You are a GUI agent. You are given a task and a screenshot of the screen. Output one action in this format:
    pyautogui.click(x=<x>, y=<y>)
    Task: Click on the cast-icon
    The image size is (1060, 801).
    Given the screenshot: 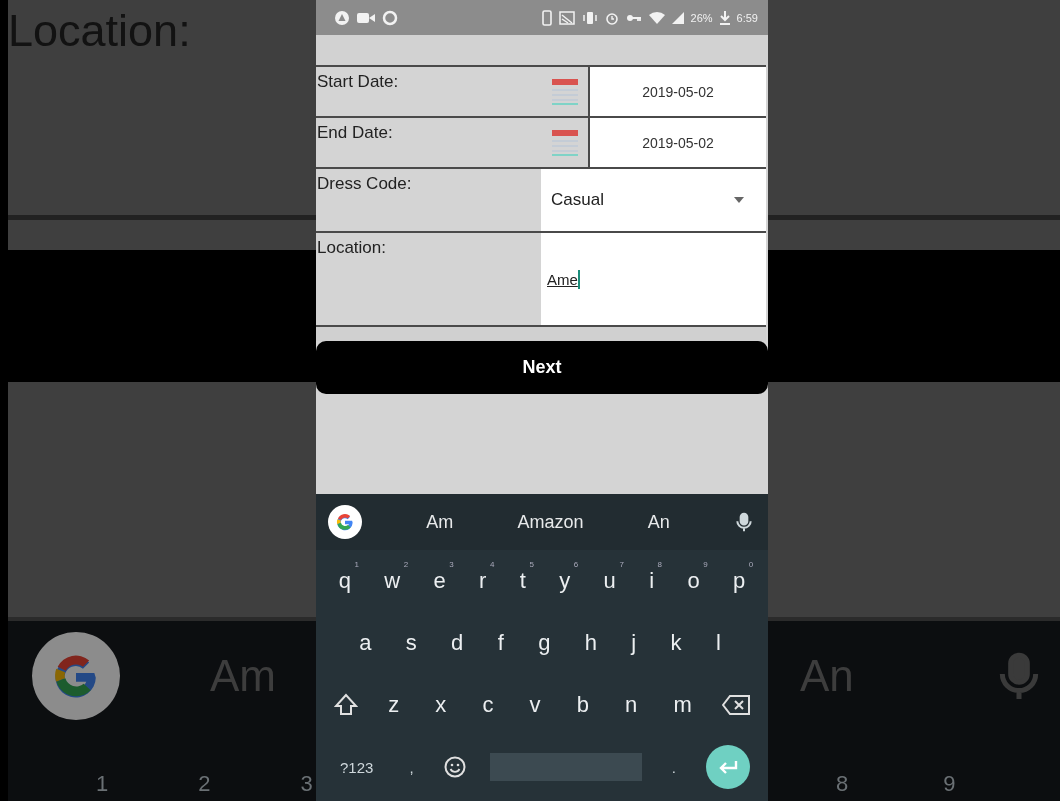 What is the action you would take?
    pyautogui.click(x=566, y=17)
    